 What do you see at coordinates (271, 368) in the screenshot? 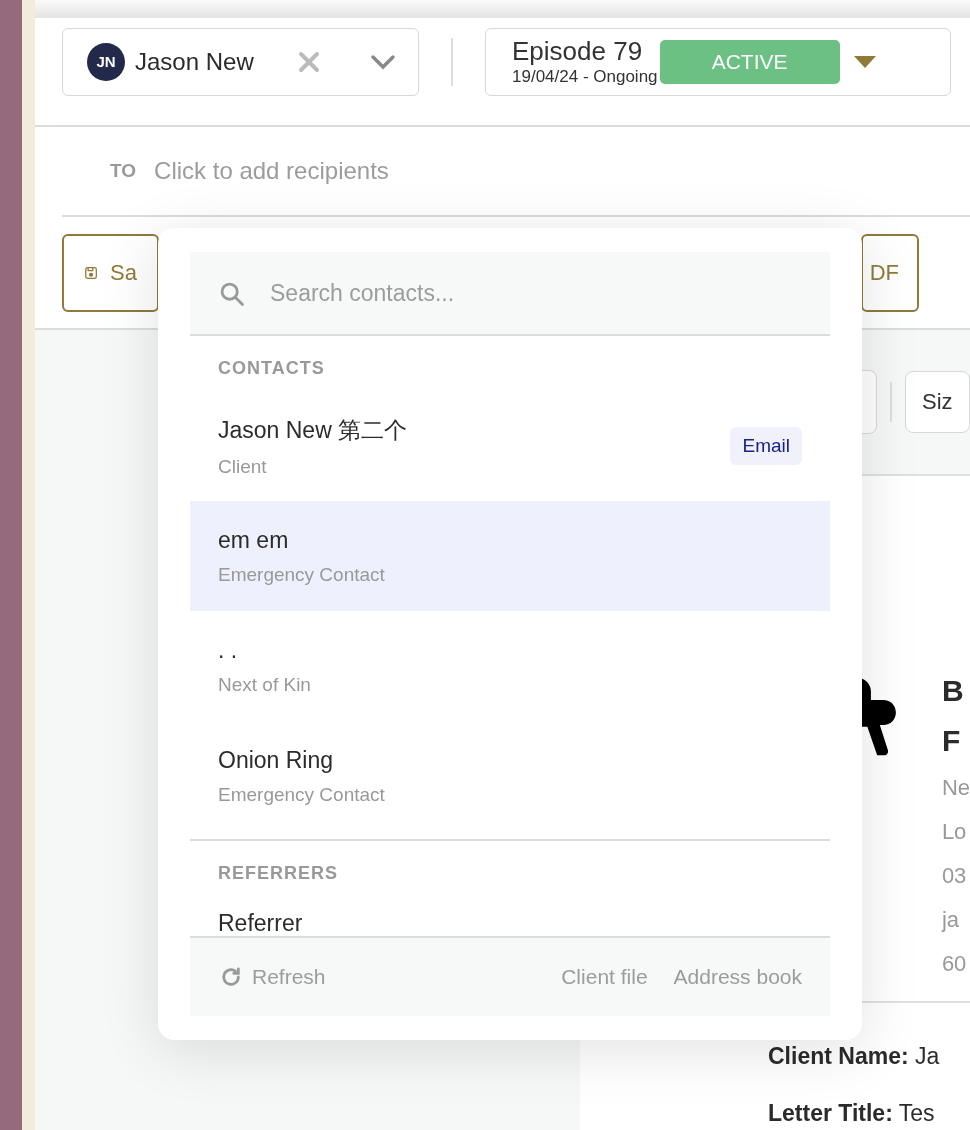
I see `section-heading: CONTACTS` at bounding box center [271, 368].